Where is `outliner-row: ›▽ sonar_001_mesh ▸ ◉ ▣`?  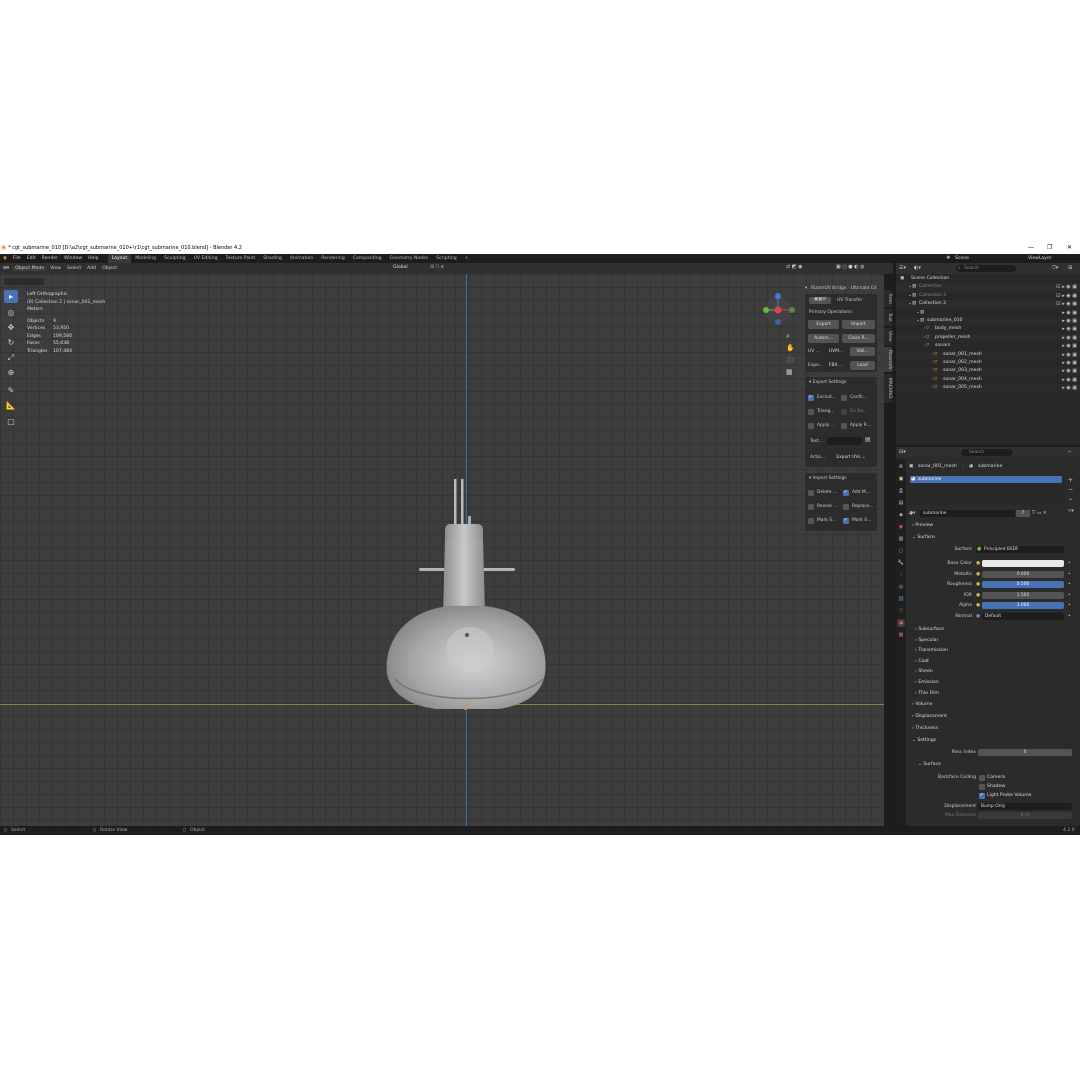
outliner-row: ›▽ sonar_001_mesh ▸ ◉ ▣ is located at coordinates (988, 354).